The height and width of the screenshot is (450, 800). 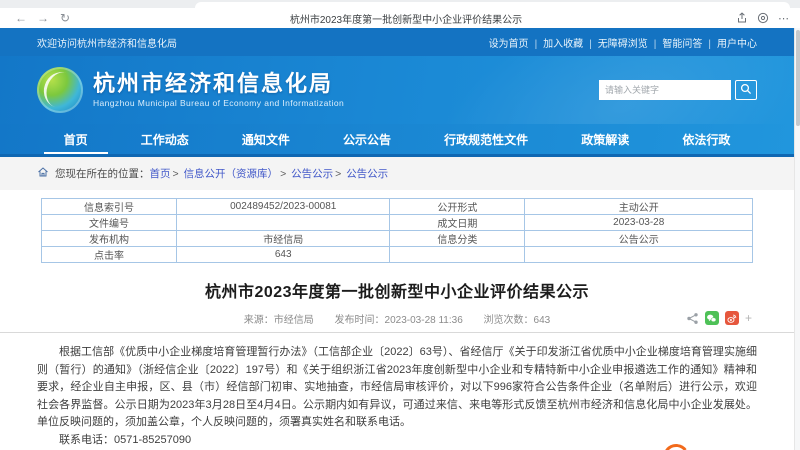 I want to click on nav-item-notices: 通知文件, so click(x=266, y=139).